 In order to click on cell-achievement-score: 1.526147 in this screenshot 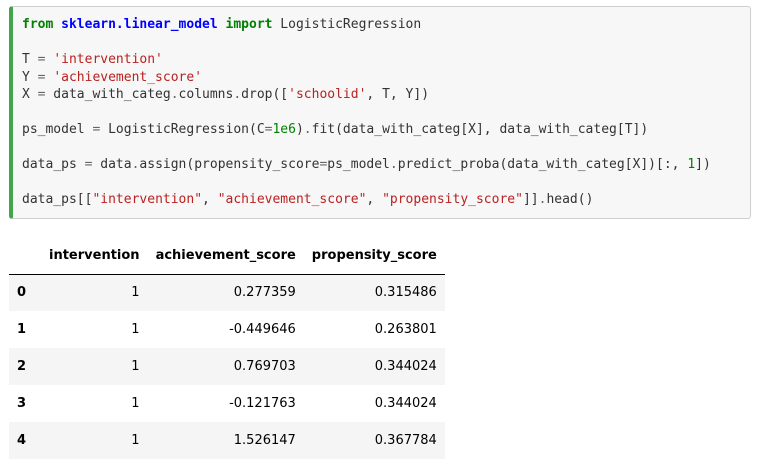, I will do `click(264, 440)`.